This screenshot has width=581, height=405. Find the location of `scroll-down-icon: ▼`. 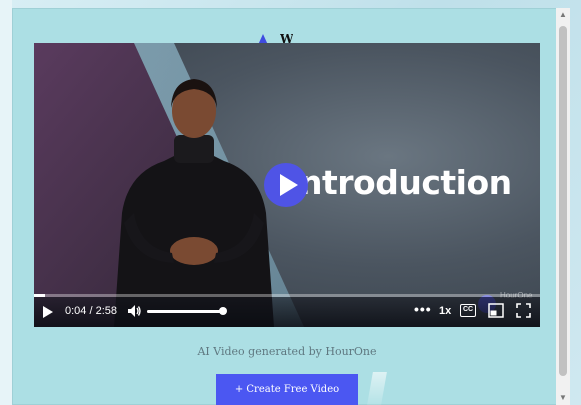

scroll-down-icon: ▼ is located at coordinates (563, 398).